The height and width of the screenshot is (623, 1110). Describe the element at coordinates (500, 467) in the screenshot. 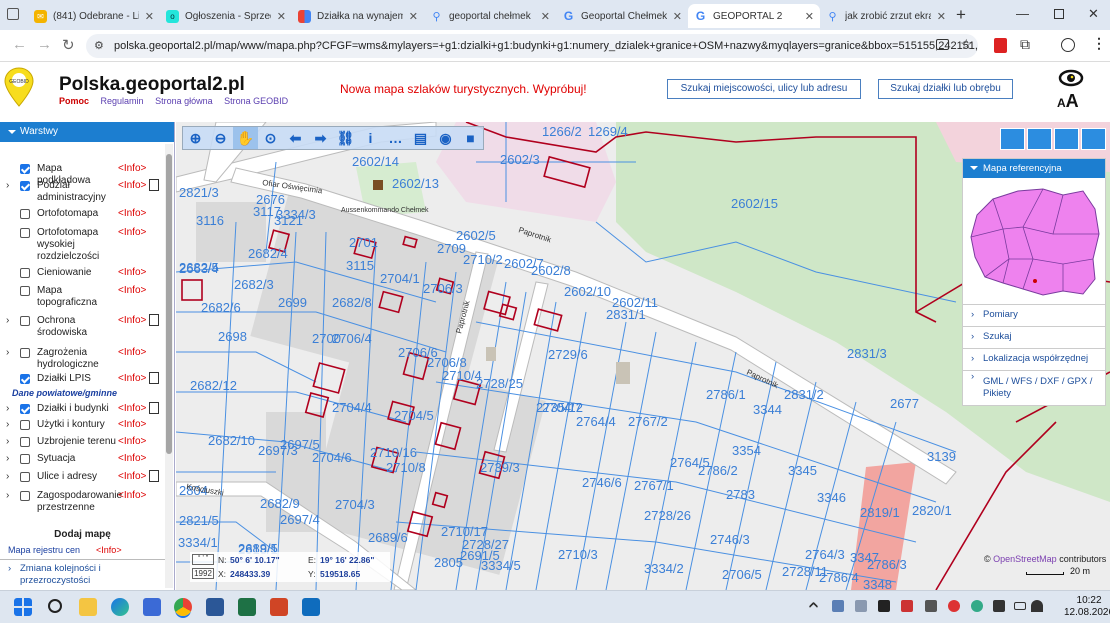

I see `parcel-number-label: 2739/3` at that location.